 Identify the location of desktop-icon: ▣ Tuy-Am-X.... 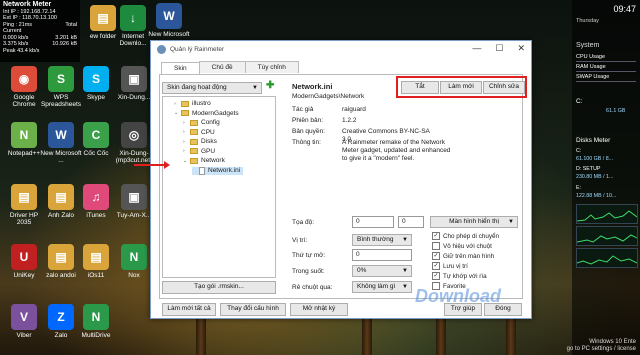
(134, 201).